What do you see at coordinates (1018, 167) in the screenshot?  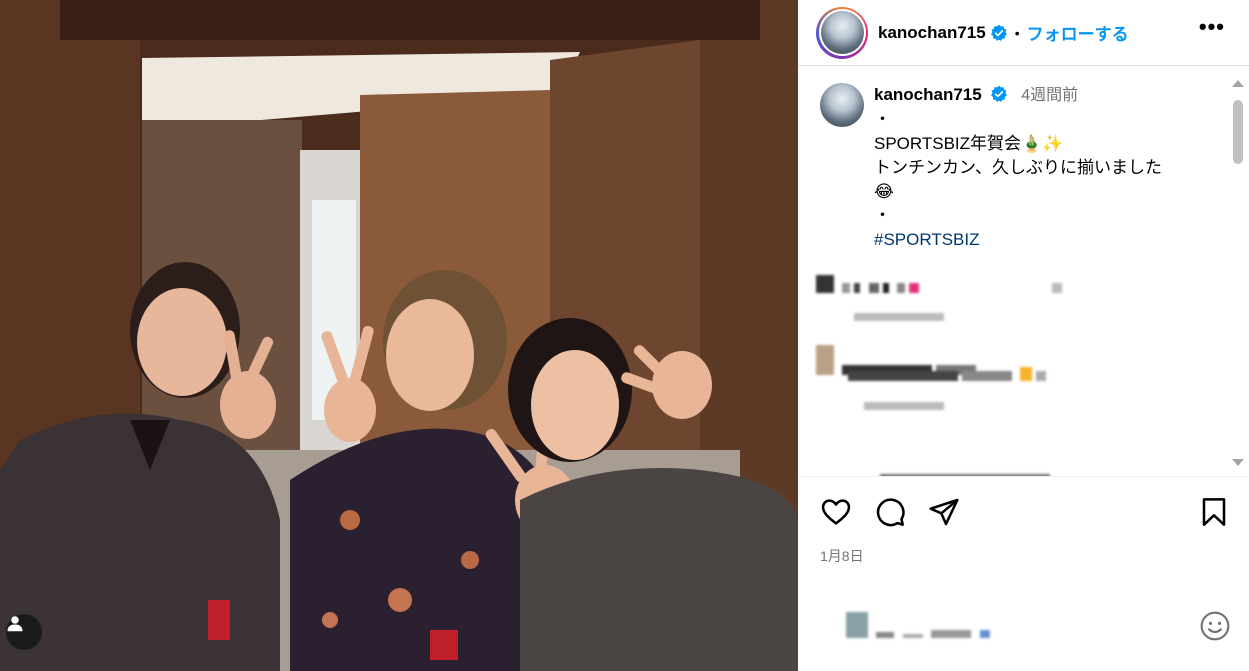 I see `caption-line: トンチンカン、久しぶりに揃いました` at bounding box center [1018, 167].